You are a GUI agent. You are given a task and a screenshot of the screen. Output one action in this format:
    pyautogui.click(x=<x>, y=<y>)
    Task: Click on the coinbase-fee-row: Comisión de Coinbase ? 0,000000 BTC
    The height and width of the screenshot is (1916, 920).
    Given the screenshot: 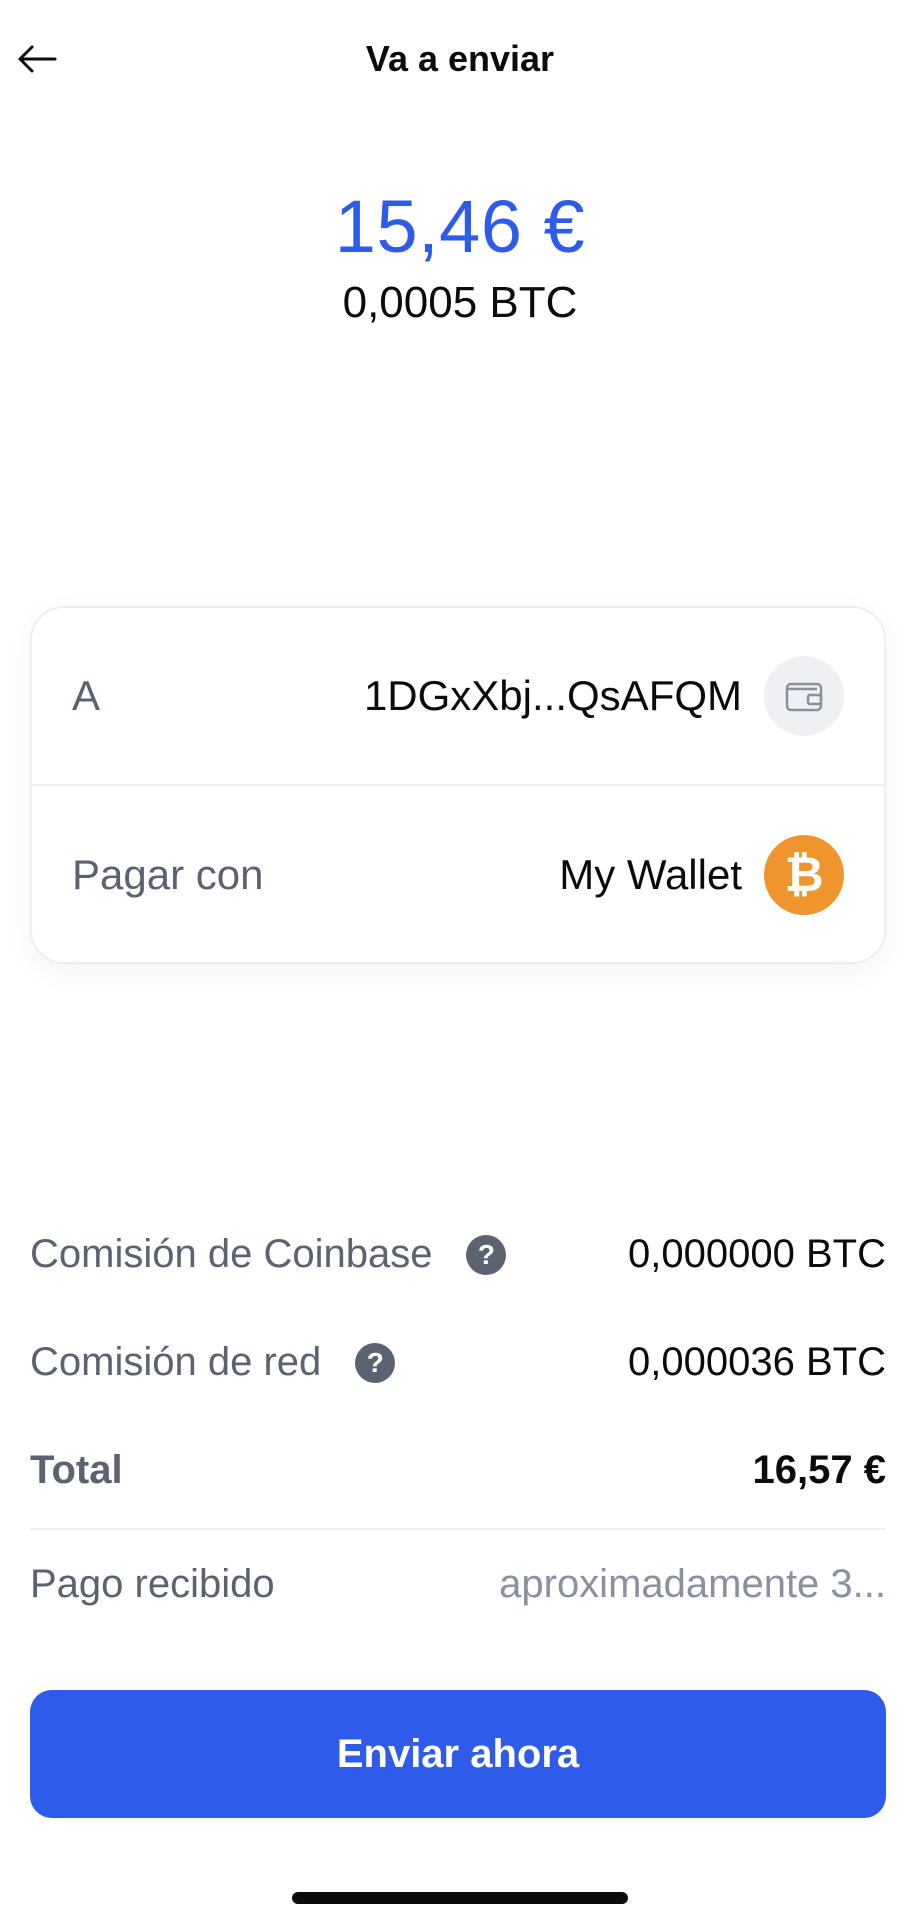 What is the action you would take?
    pyautogui.click(x=458, y=1254)
    